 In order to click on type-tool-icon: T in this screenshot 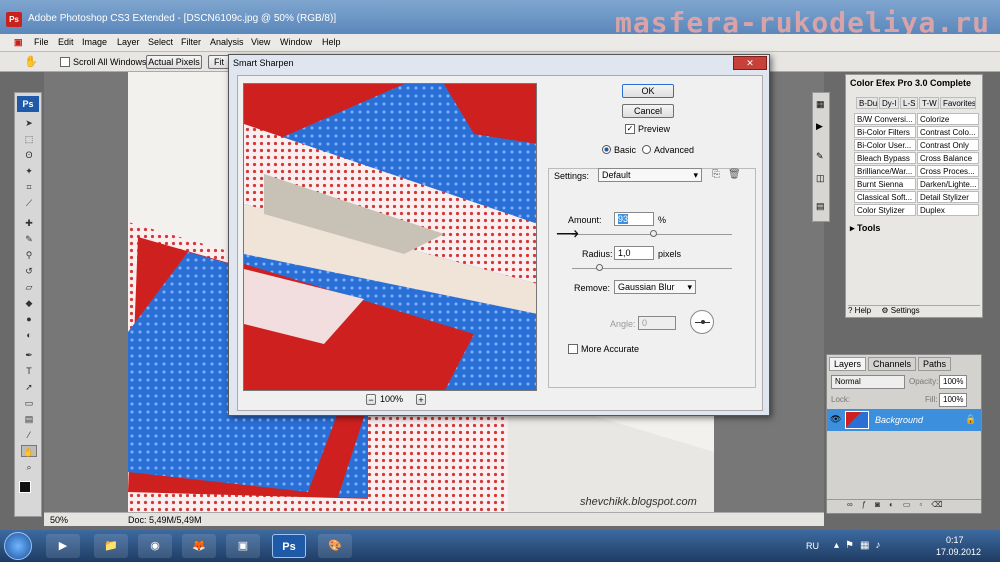, I will do `click(29, 371)`.